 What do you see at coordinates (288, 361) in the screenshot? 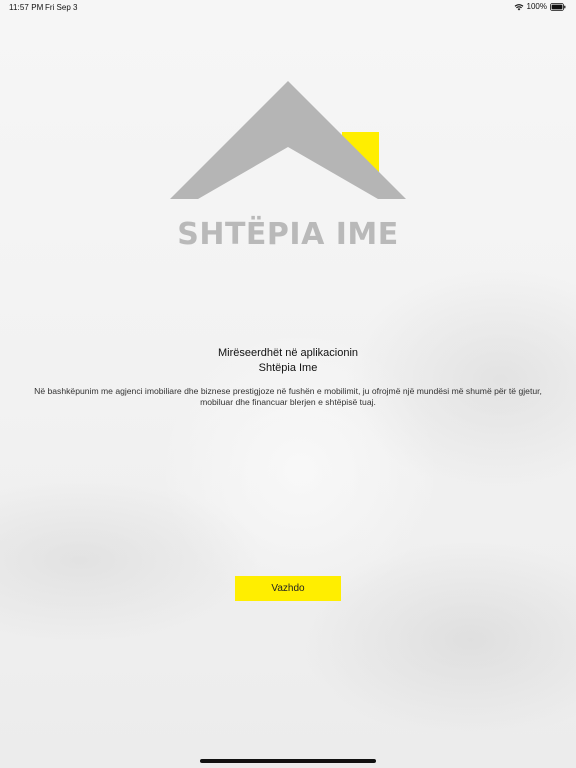
I see `welcome-title: Mirëseerdhët në aplikacionin Shtëpia Ime` at bounding box center [288, 361].